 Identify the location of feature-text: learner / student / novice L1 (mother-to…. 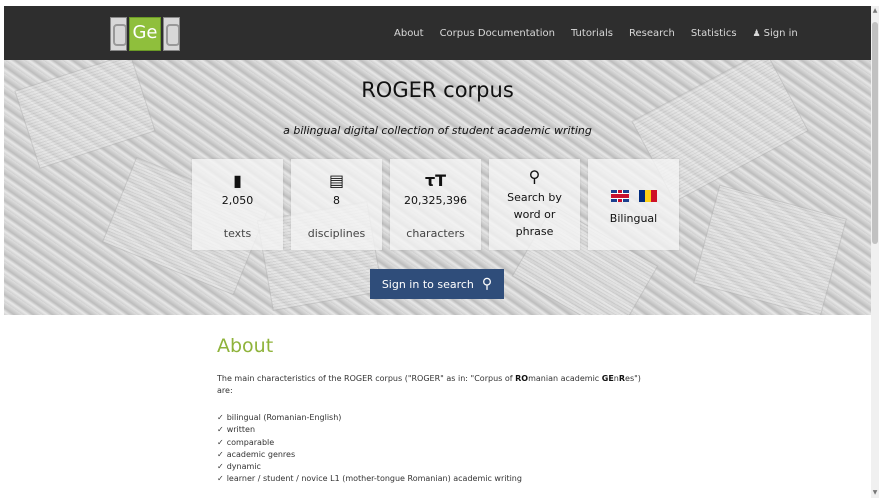
(374, 479).